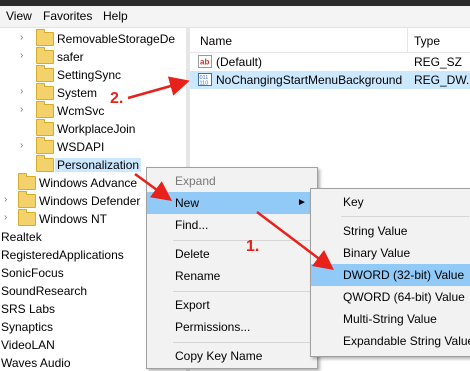 Image resolution: width=470 pixels, height=371 pixels. Describe the element at coordinates (295, 241) in the screenshot. I see `arrow-to-dword` at that location.